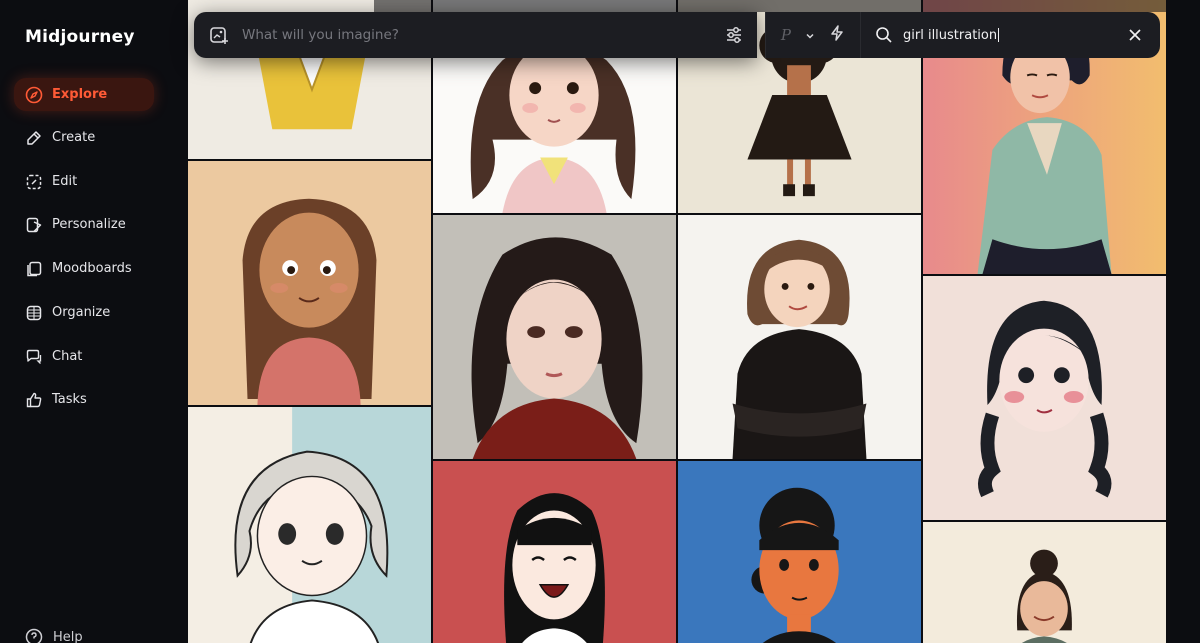 This screenshot has width=1200, height=643. Describe the element at coordinates (1044, 398) in the screenshot. I see `gallery-image-girl-braids` at that location.